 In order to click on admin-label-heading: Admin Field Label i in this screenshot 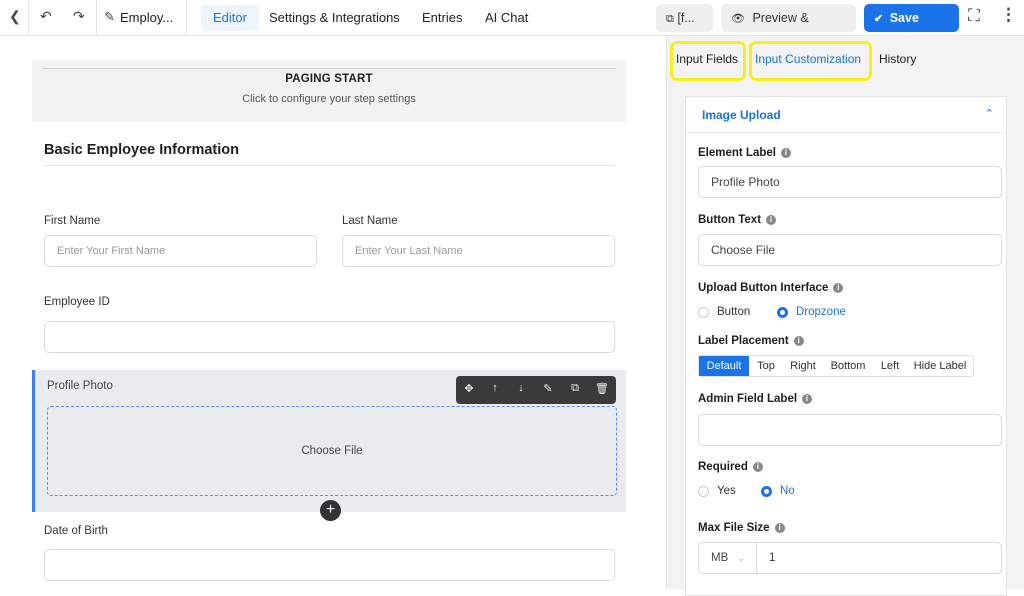, I will do `click(755, 399)`.